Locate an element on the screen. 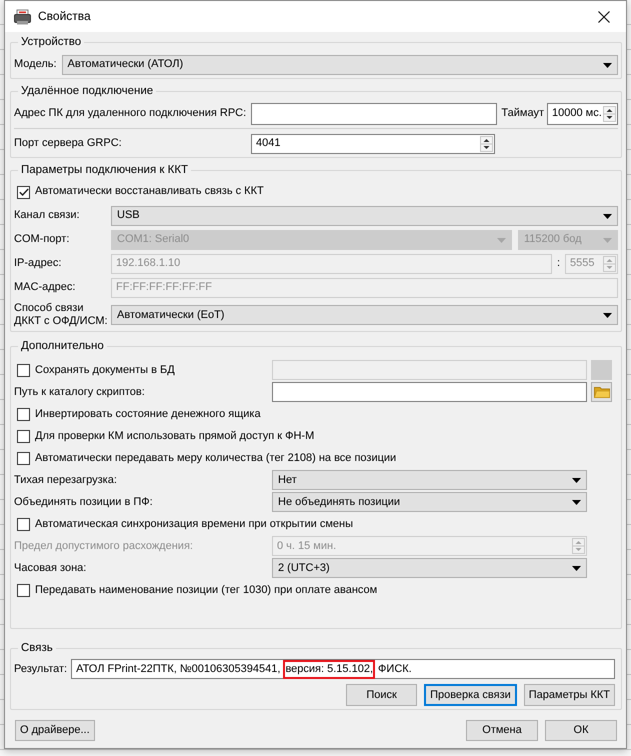 This screenshot has height=756, width=631. field-label: Модель: is located at coordinates (35, 65).